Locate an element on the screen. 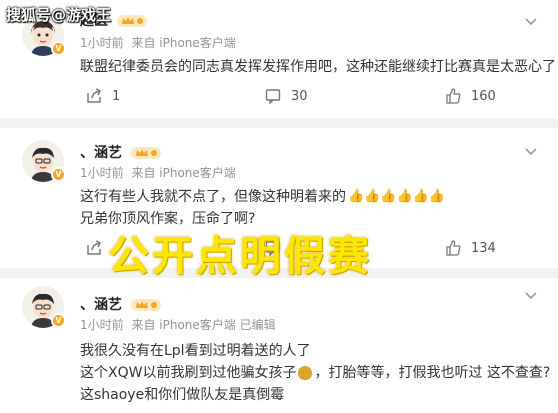 This screenshot has width=558, height=413. share-count: 1 is located at coordinates (116, 96).